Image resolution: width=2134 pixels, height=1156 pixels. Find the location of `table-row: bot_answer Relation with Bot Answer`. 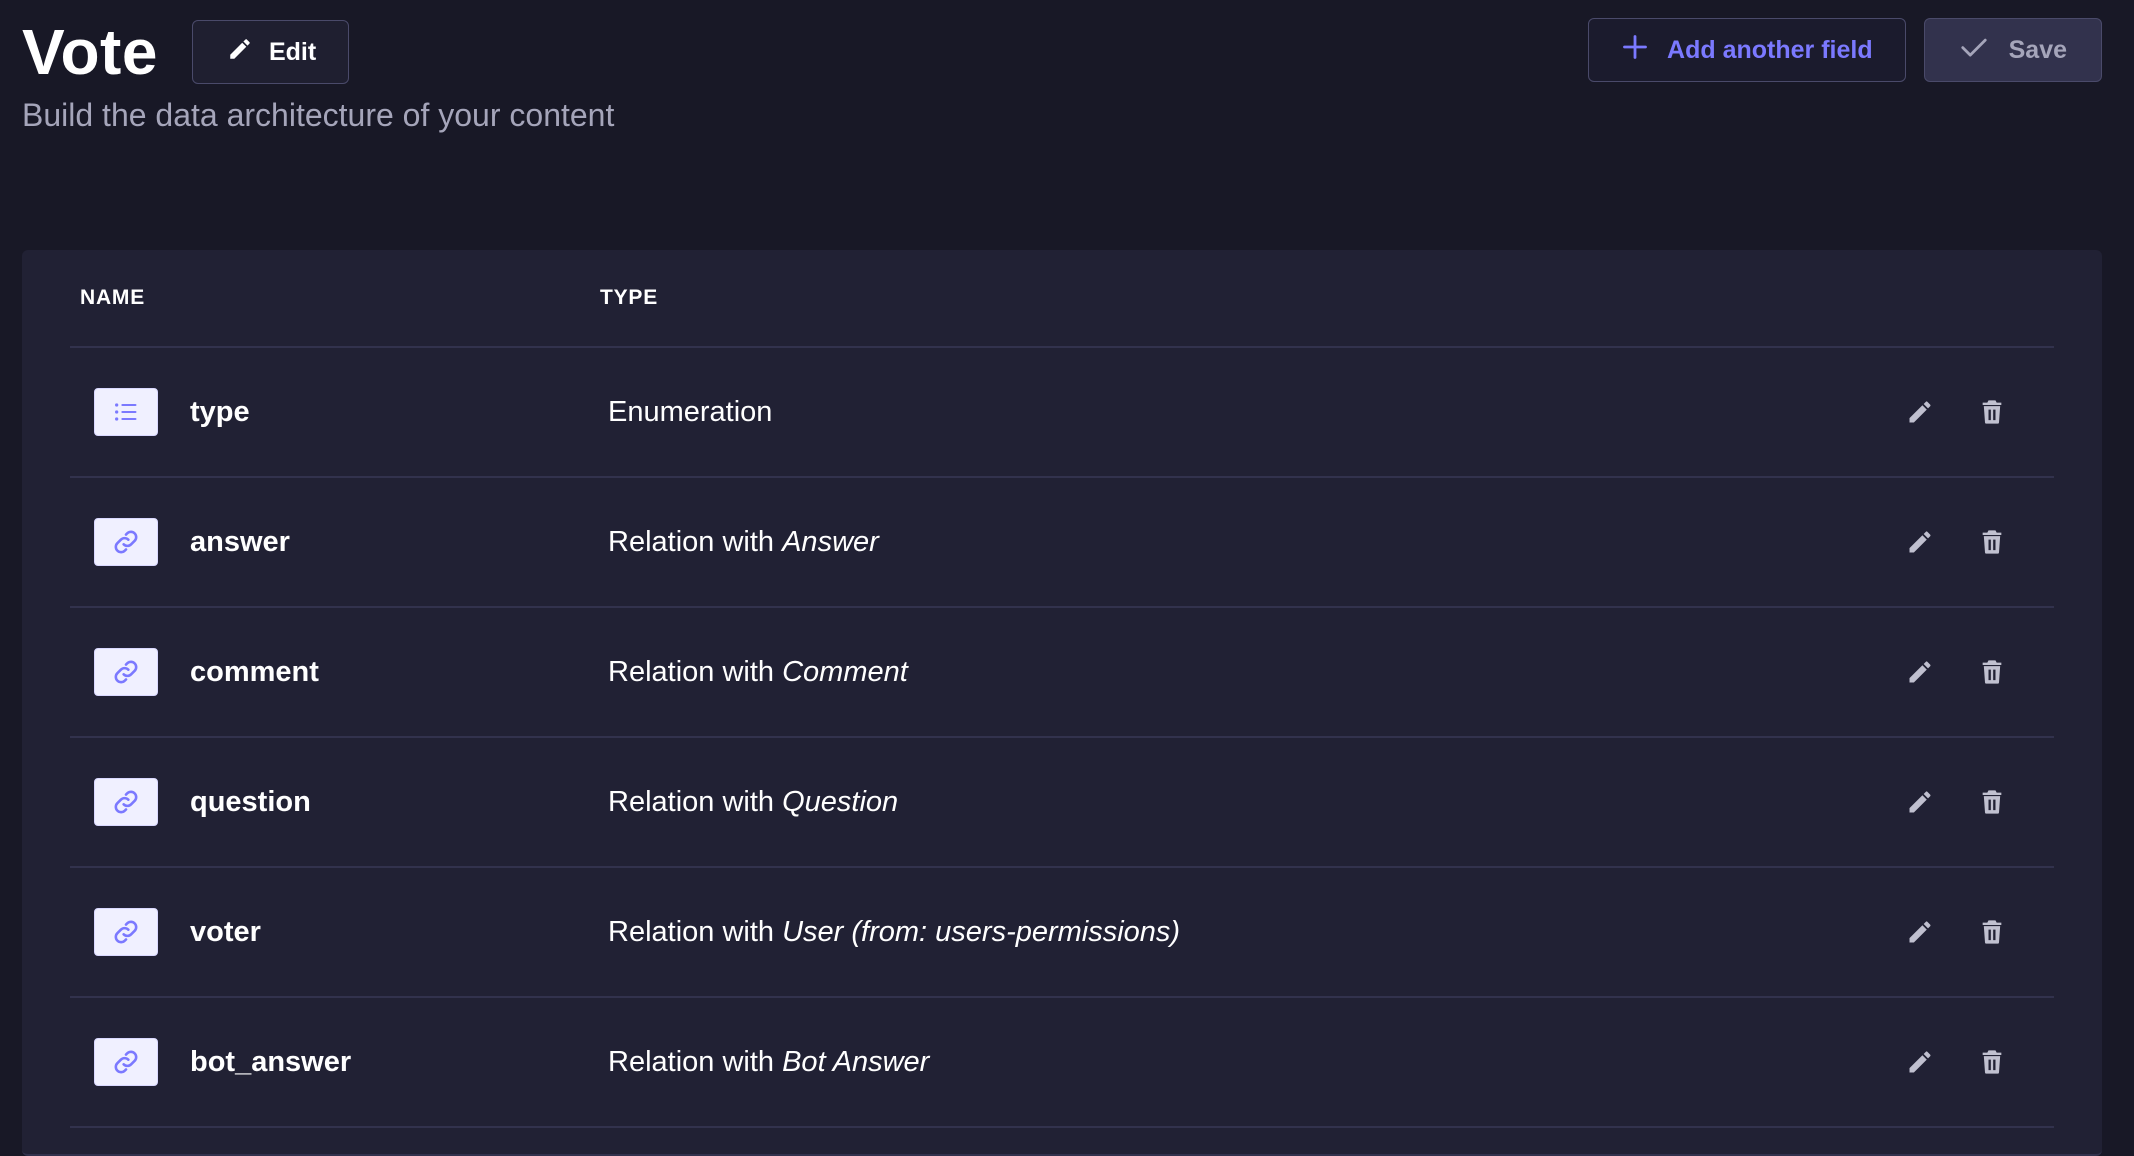

table-row: bot_answer Relation with Bot Answer is located at coordinates (1062, 1063).